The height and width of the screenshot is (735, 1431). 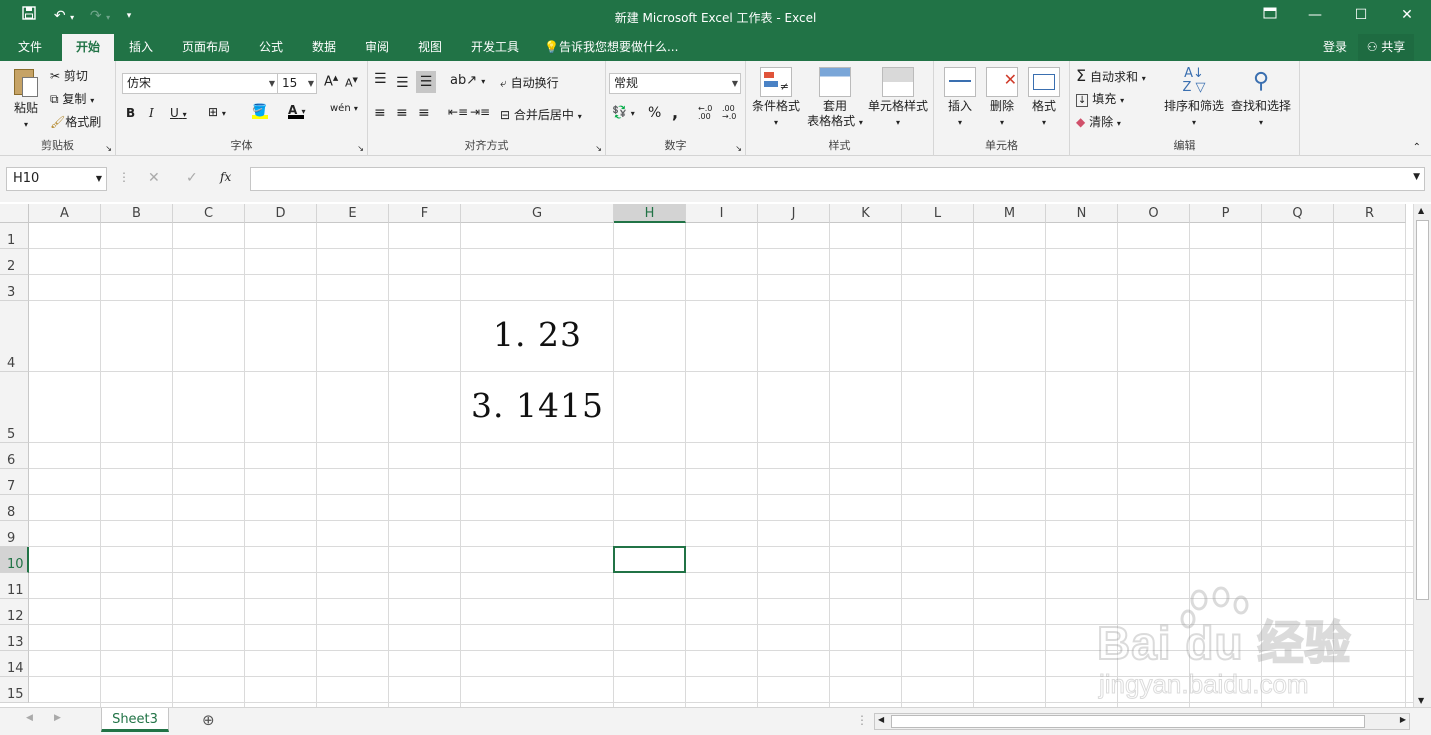 What do you see at coordinates (297, 83) in the screenshot?
I see `font-size-select: 15 ▼` at bounding box center [297, 83].